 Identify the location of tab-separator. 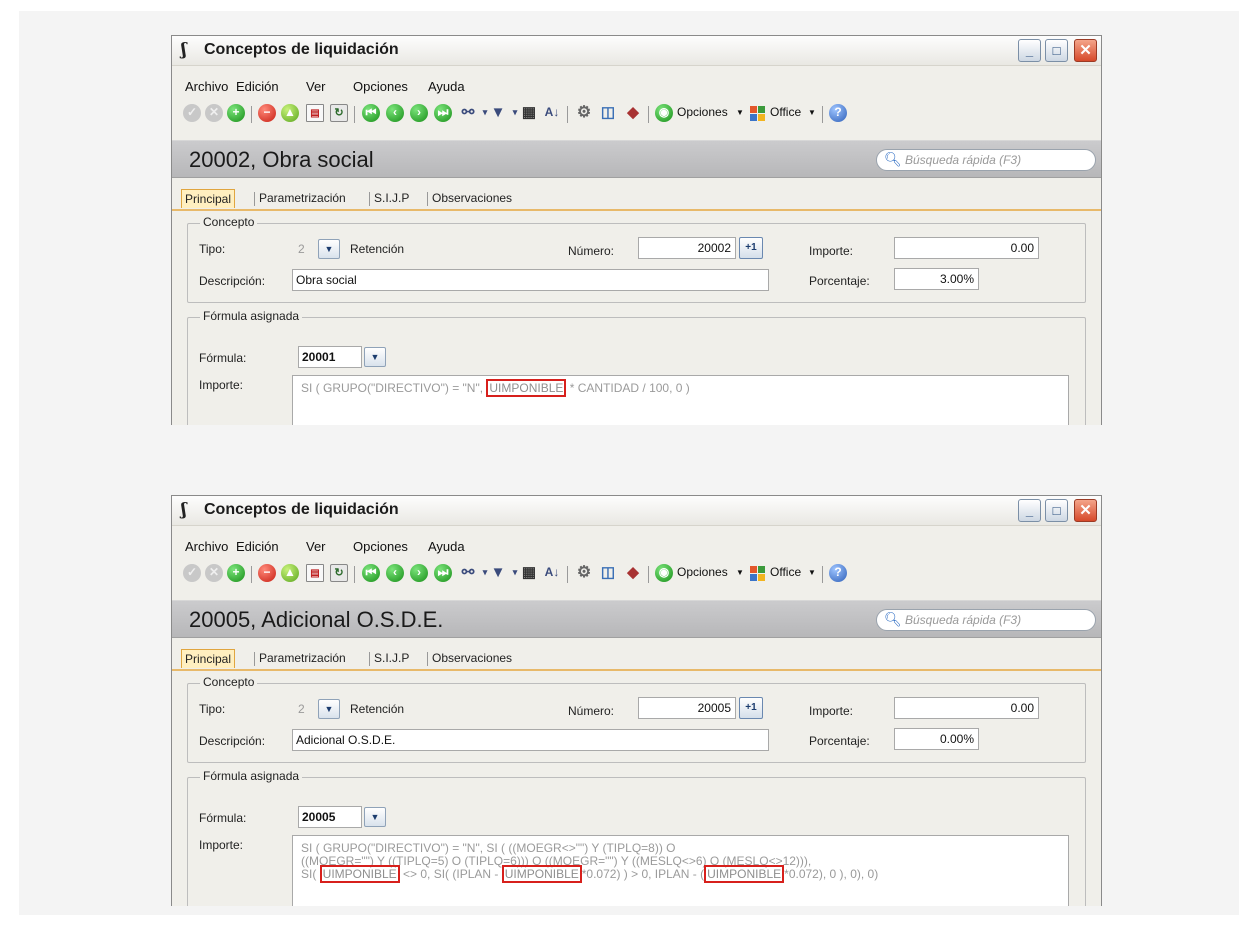
(427, 199).